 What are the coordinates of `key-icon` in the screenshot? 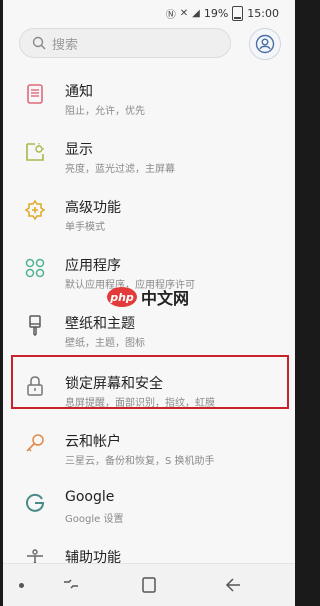 It's located at (35, 443).